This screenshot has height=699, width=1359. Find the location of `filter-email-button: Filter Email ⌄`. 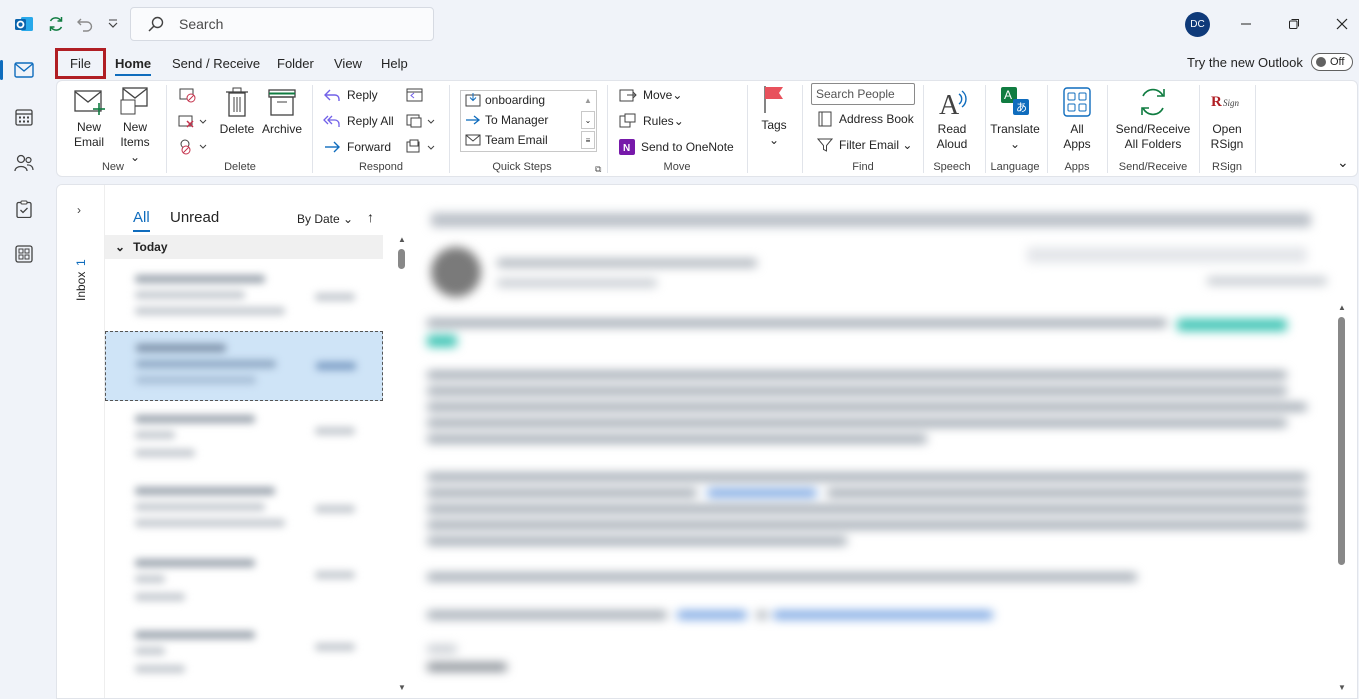

filter-email-button: Filter Email ⌄ is located at coordinates (864, 145).